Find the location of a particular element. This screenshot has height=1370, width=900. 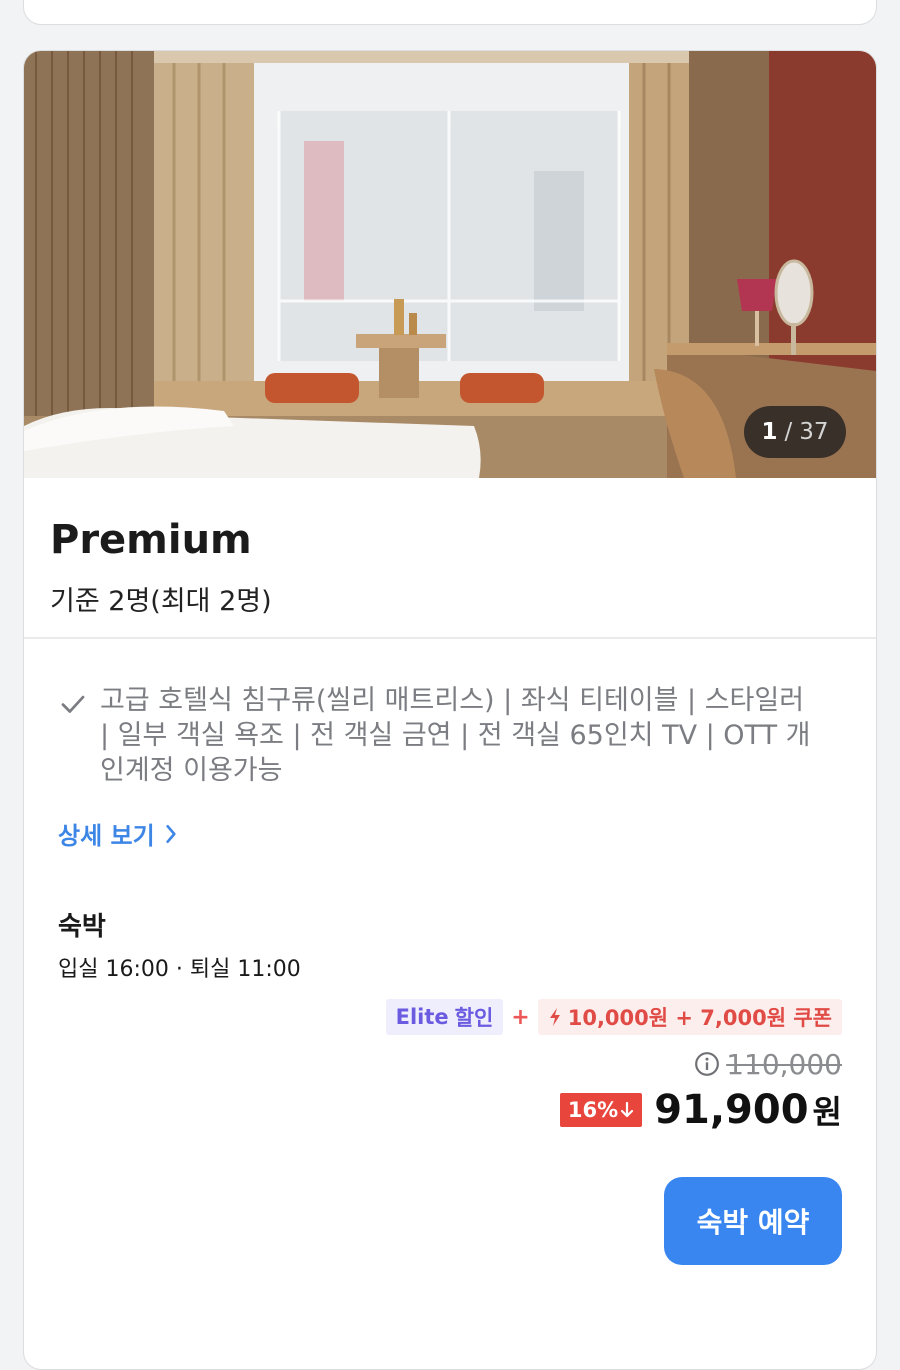

discount-badge: 16% is located at coordinates (601, 1110).